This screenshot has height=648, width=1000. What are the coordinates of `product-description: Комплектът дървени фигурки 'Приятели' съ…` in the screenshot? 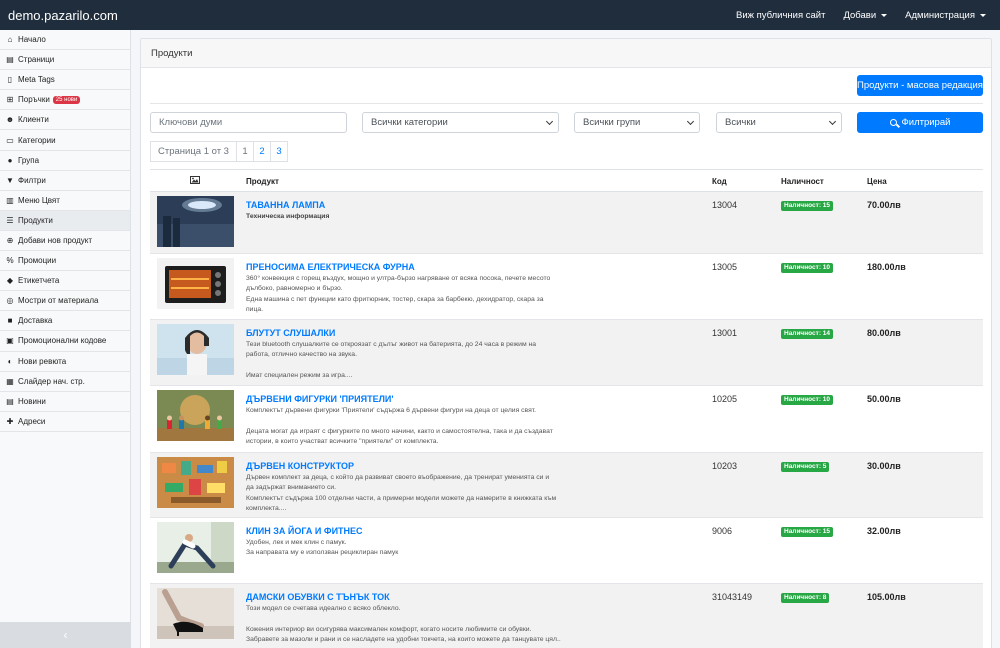 It's located at (403, 426).